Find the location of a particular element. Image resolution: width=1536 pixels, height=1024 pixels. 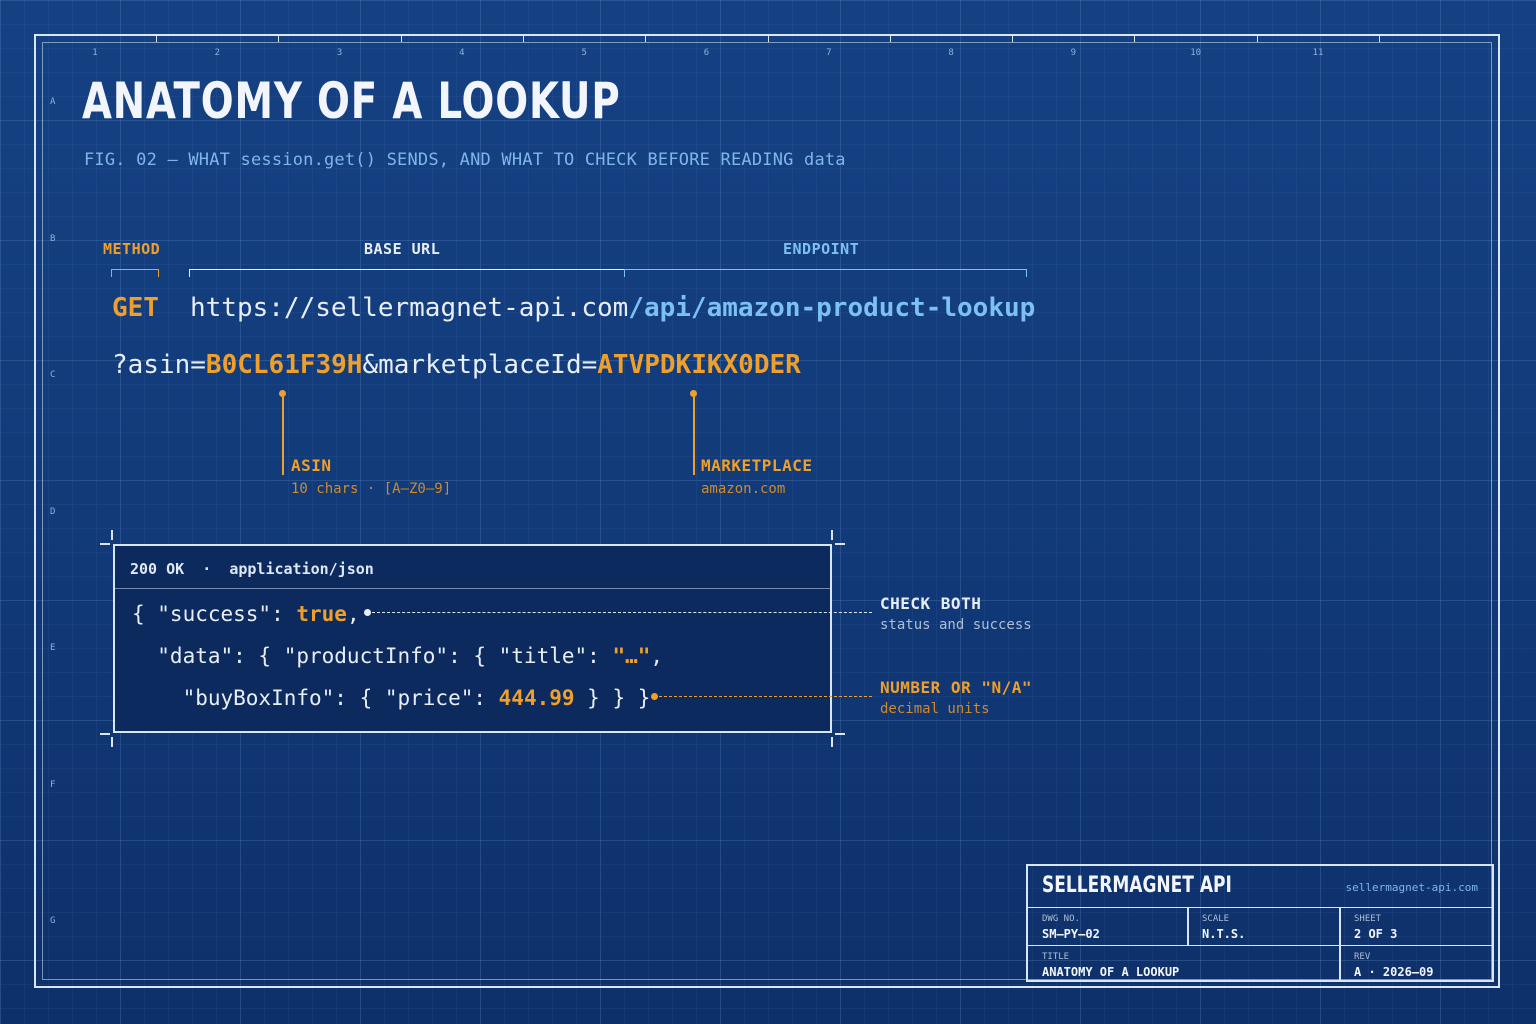

asin-callout-title: ASIN is located at coordinates (311, 465).